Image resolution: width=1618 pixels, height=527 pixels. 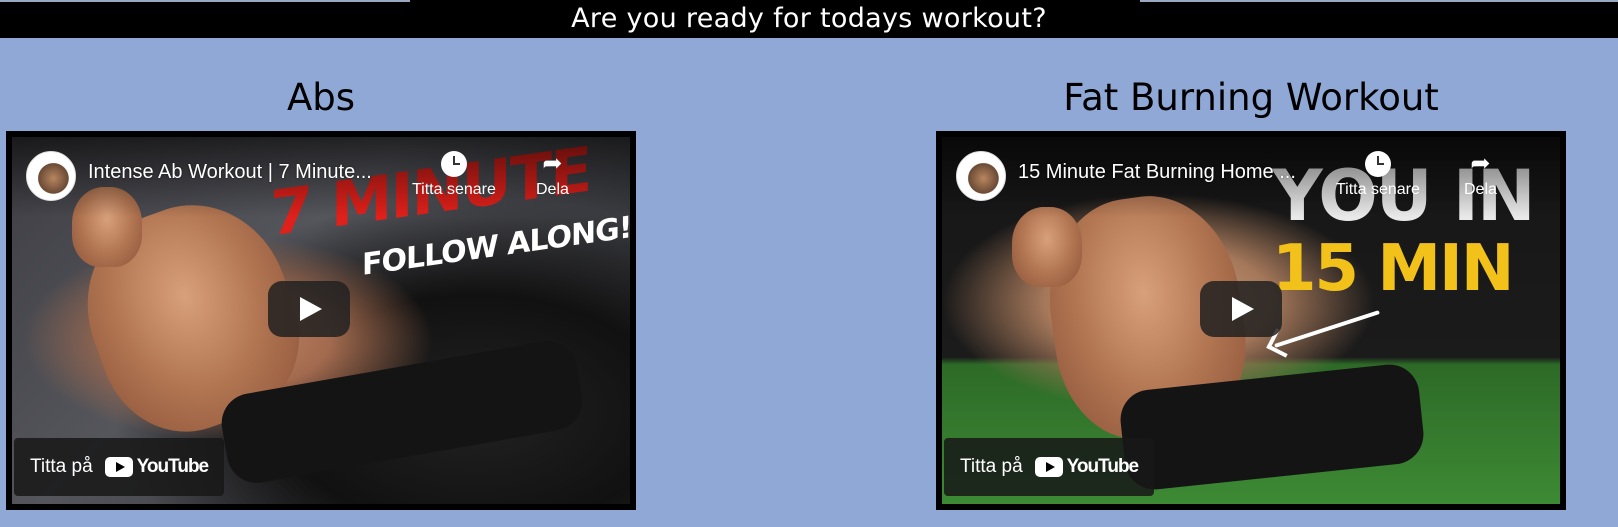 I want to click on thumbnail-text: 15 MIN, so click(x=1393, y=269).